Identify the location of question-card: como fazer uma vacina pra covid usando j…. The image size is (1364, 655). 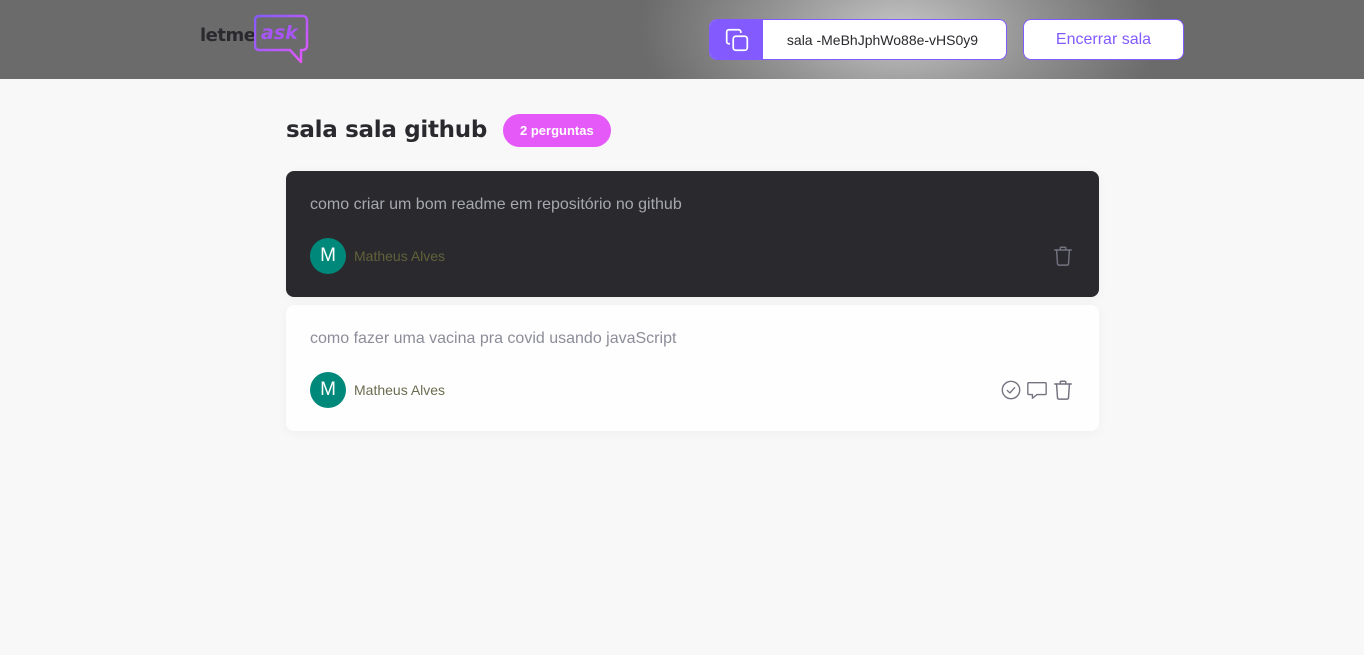
(692, 368).